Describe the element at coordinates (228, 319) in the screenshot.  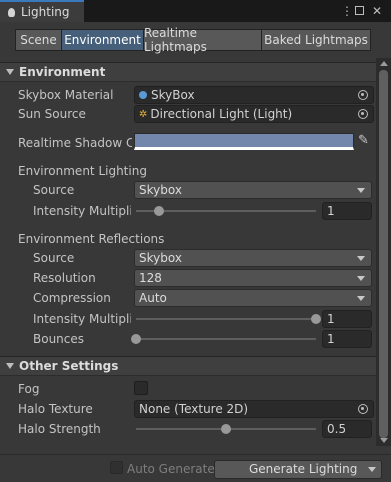
I see `reflection-intensity-slider` at that location.